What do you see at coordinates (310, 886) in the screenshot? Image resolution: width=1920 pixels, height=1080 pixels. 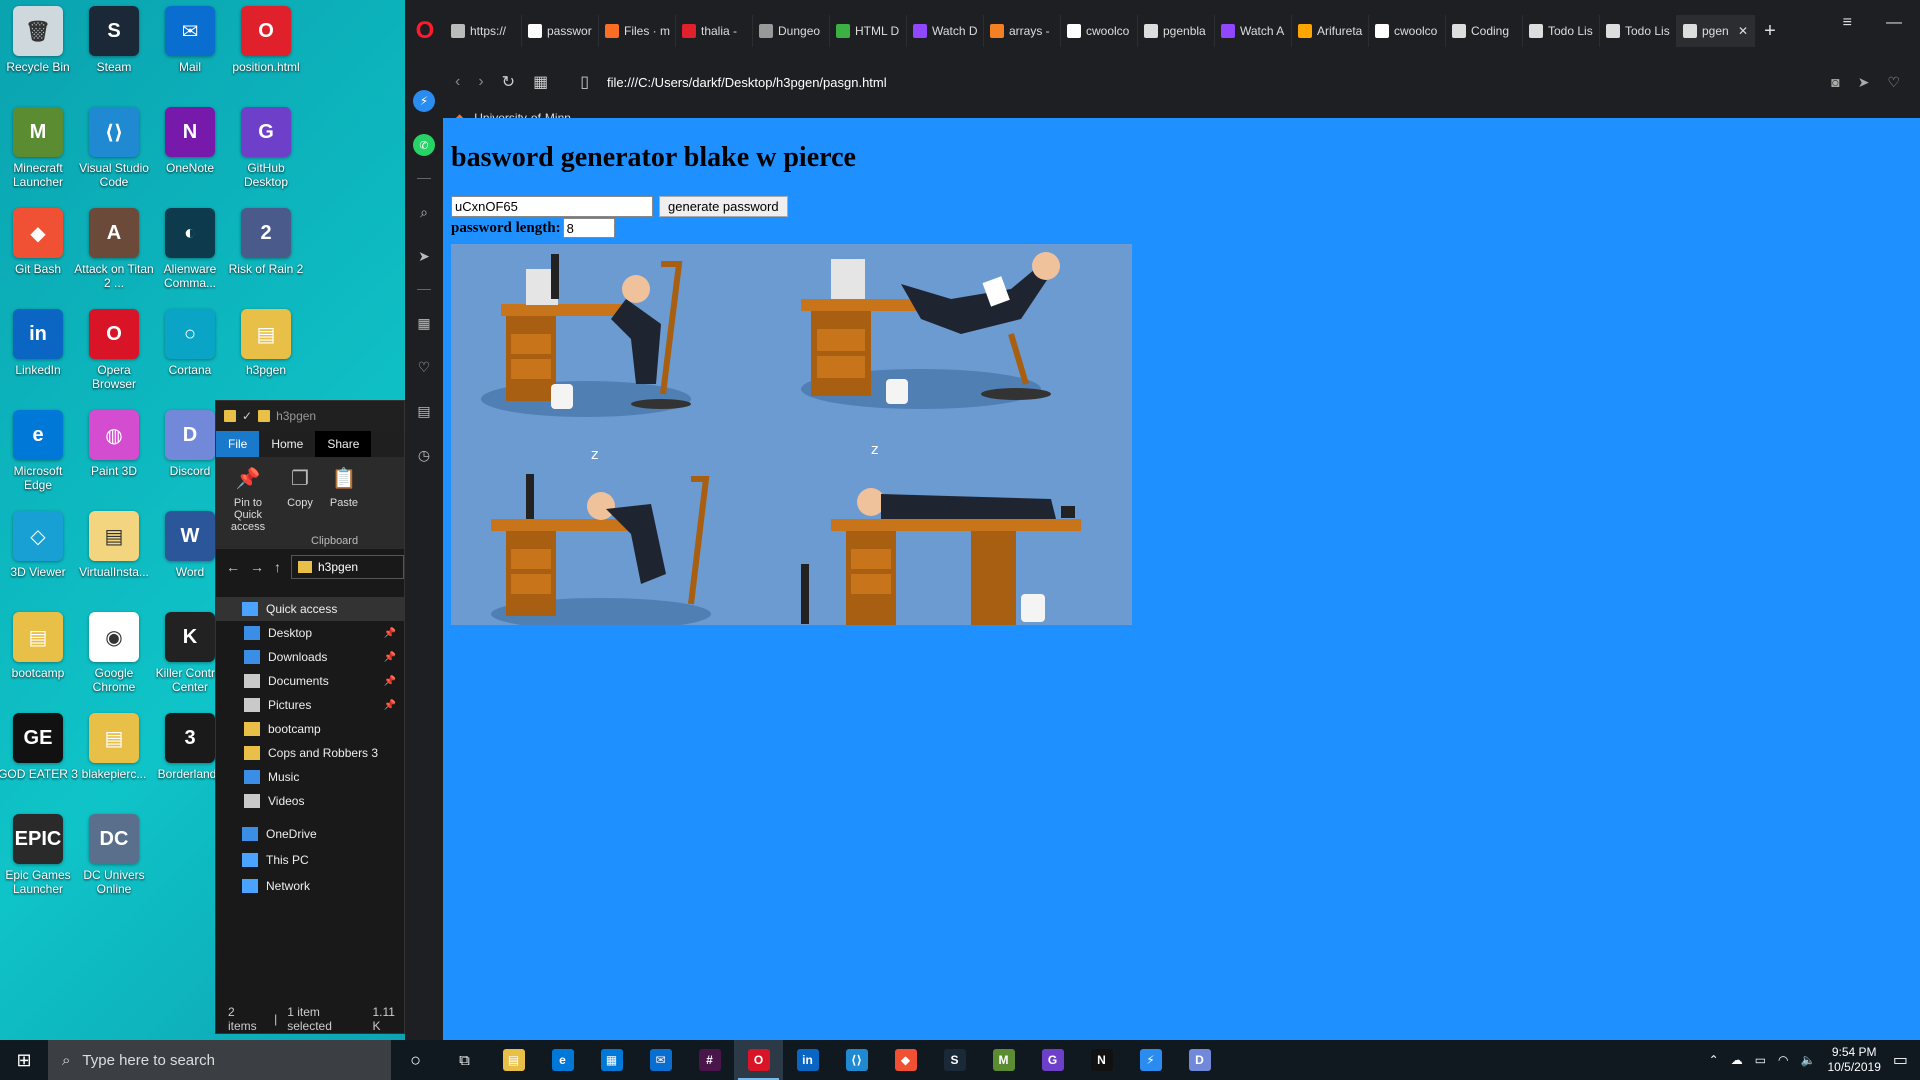 I see `nav-item: Network` at bounding box center [310, 886].